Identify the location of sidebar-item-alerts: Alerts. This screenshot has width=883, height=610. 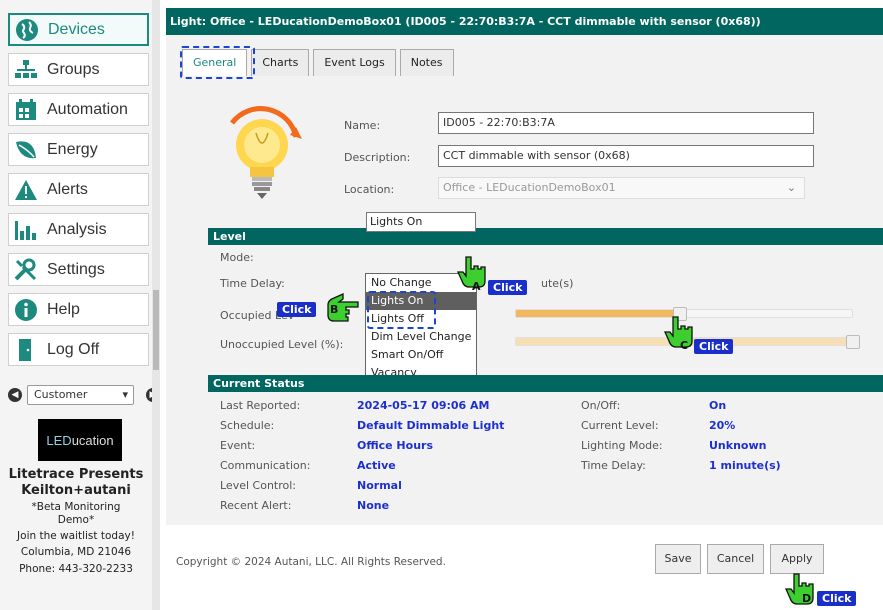
(78, 189).